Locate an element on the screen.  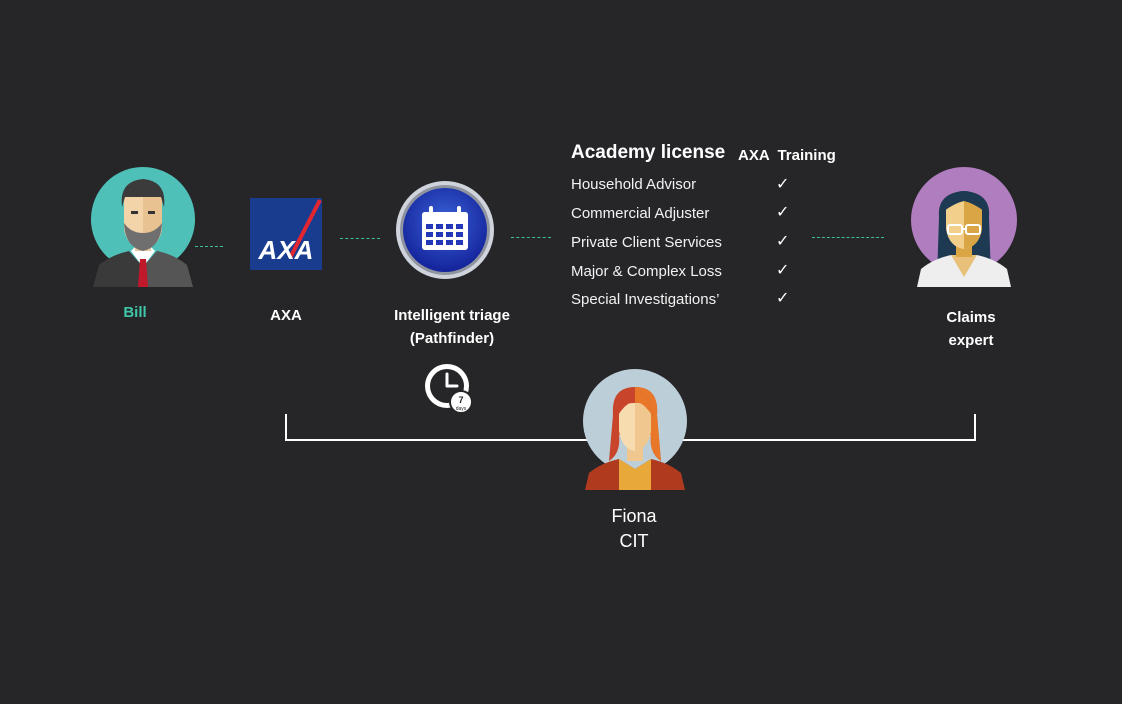
claims-expert-avatar is located at coordinates (964, 227).